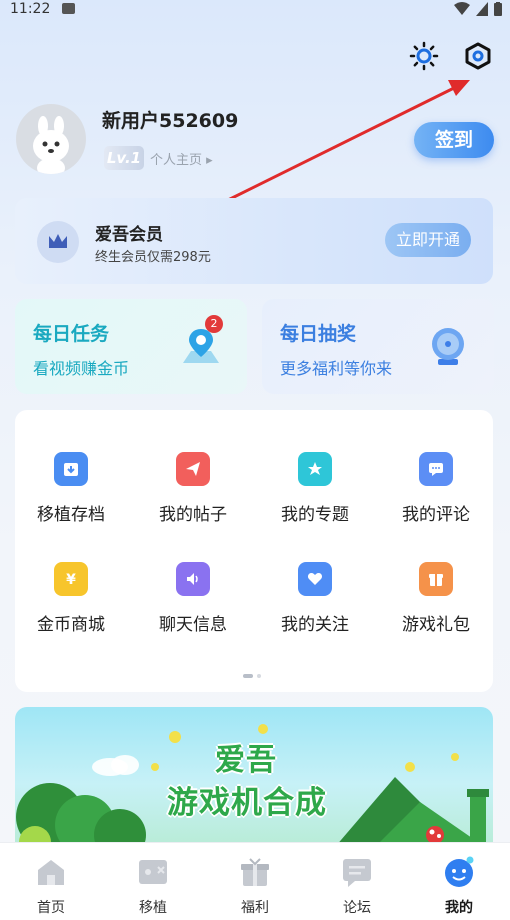  I want to click on banner-title-line1: 爱吾, so click(246, 760).